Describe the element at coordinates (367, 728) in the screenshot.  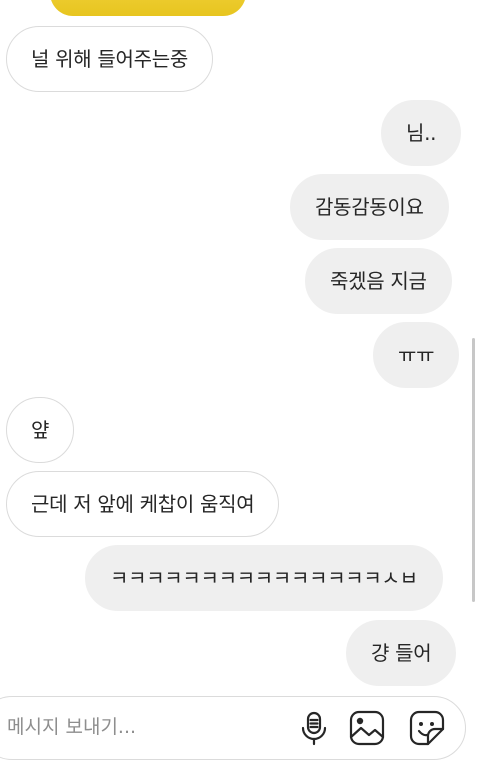
I see `gallery-icon` at that location.